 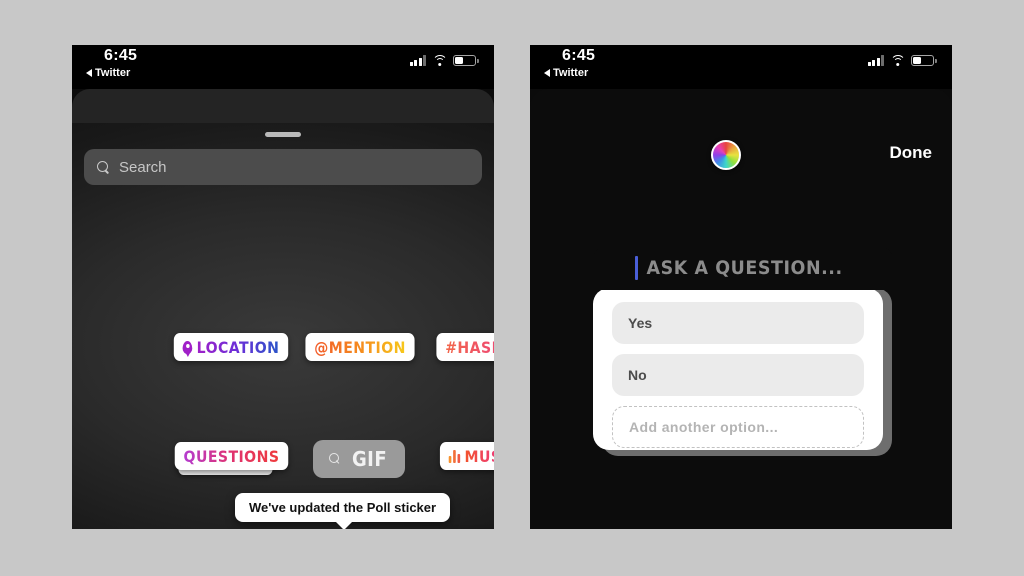 What do you see at coordinates (726, 155) in the screenshot?
I see `color-wheel-icon` at bounding box center [726, 155].